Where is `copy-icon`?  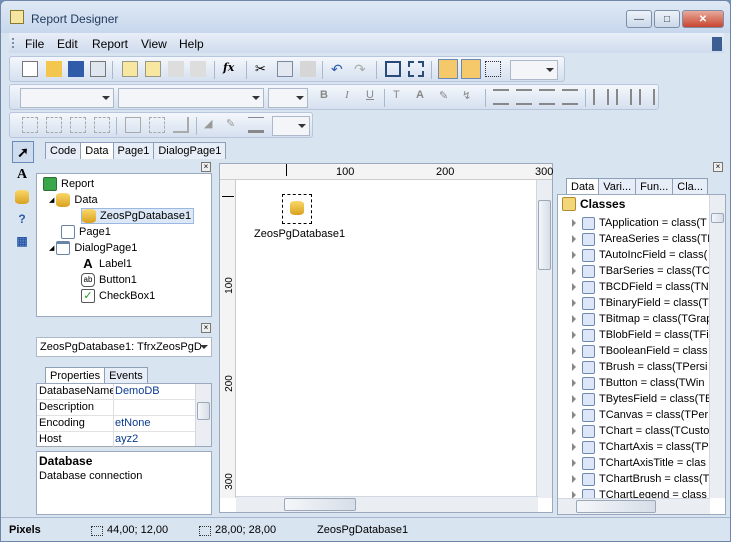
copy-icon is located at coordinates (285, 69).